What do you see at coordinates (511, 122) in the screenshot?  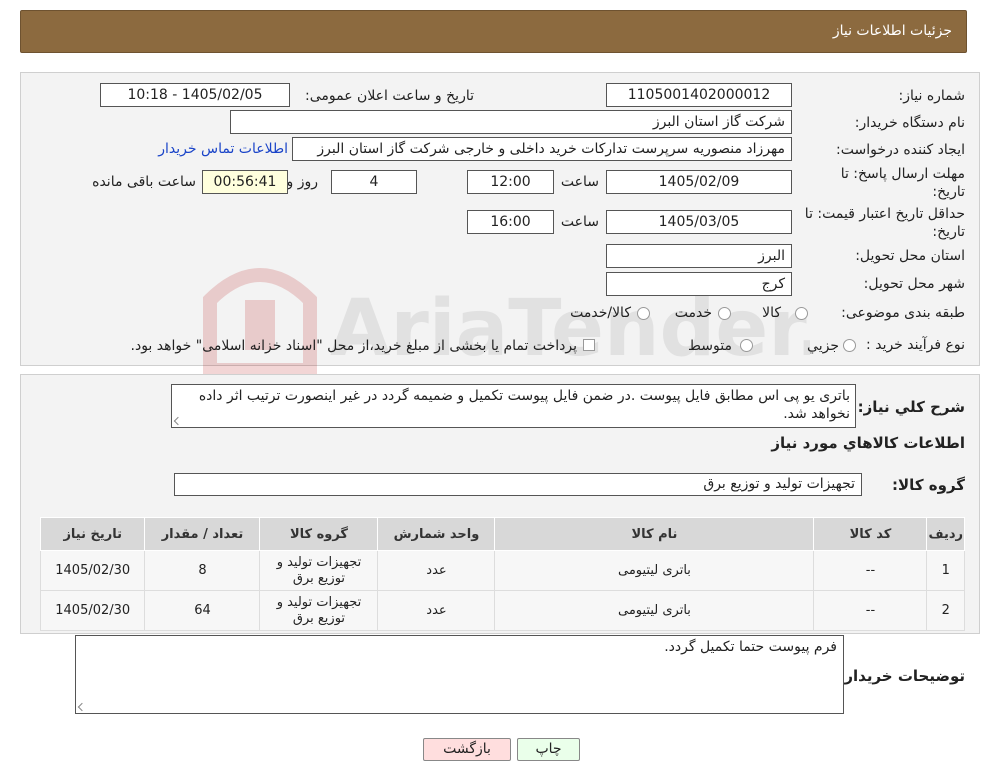 I see `buyer-org-field: شرکت گاز استان البرز` at bounding box center [511, 122].